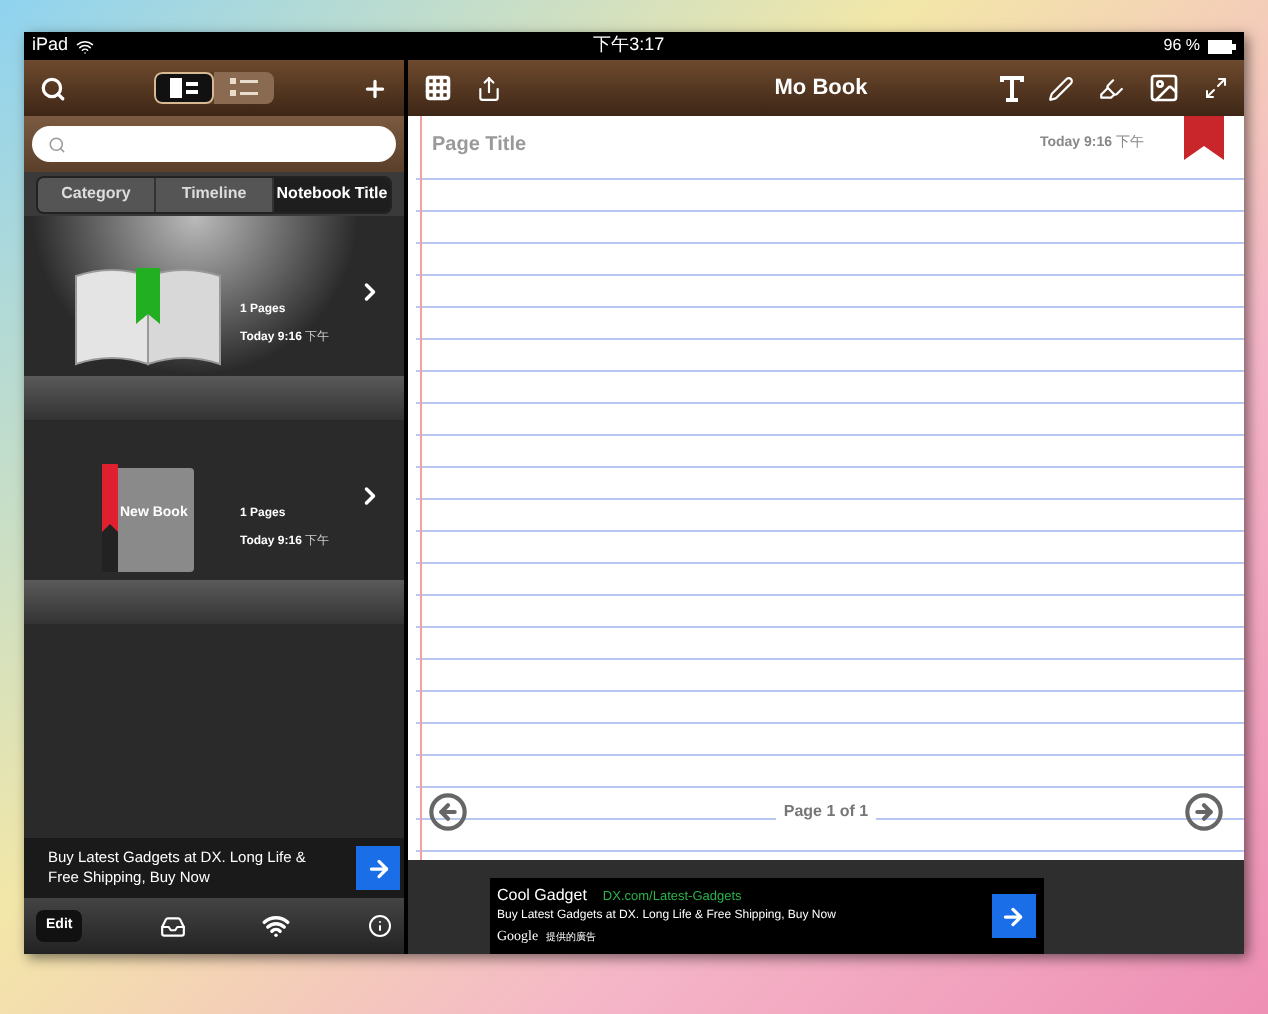  I want to click on list-view-icon, so click(244, 88).